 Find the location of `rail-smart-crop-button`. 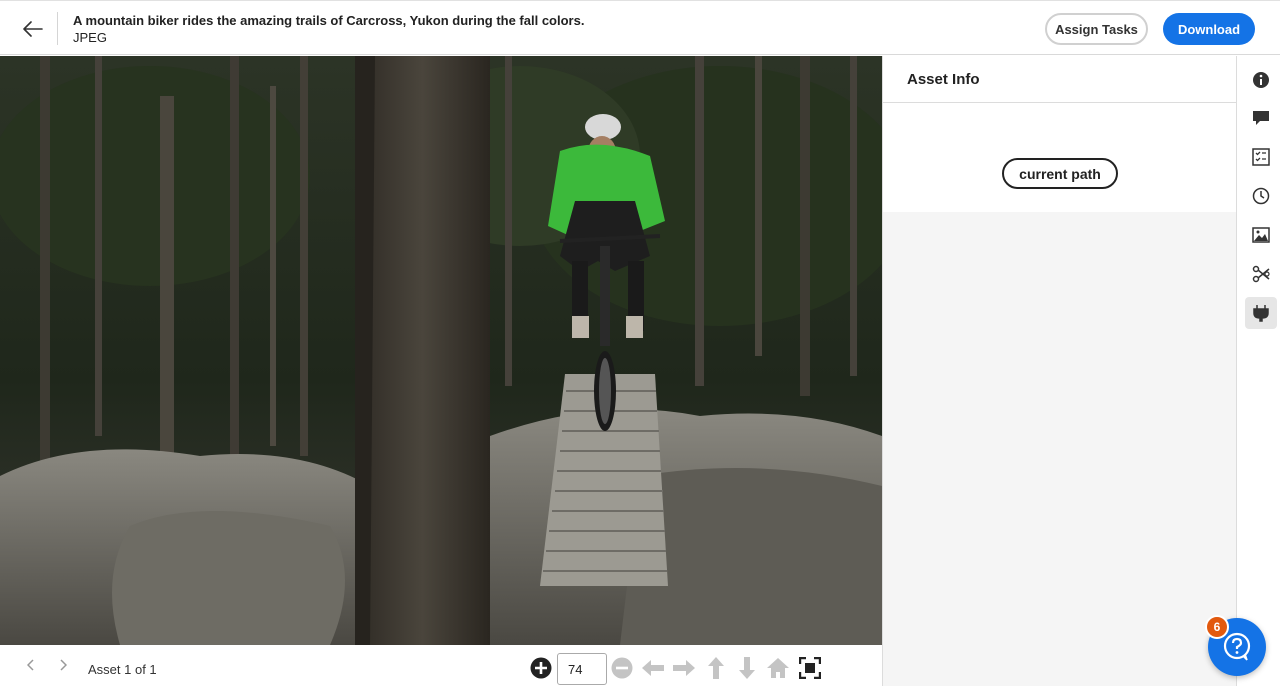

rail-smart-crop-button is located at coordinates (1261, 274).